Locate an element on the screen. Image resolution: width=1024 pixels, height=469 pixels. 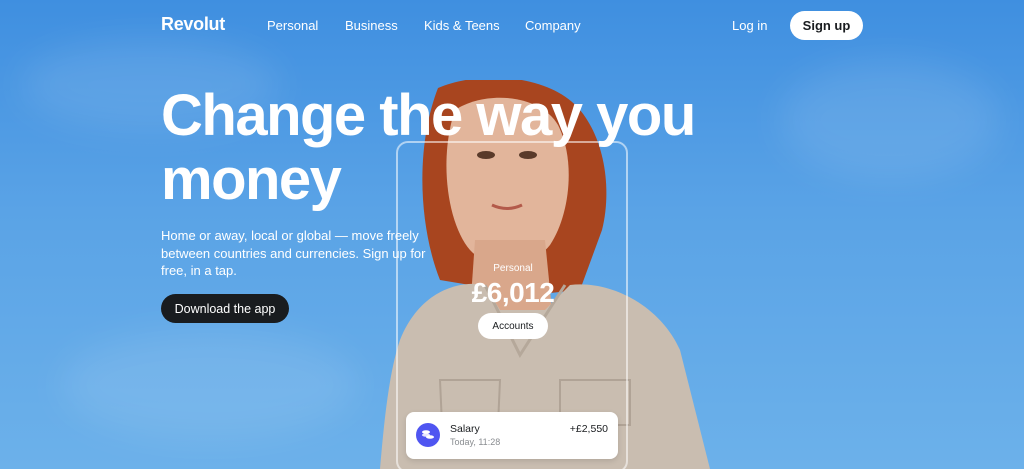
revolut-logo: Revolut is located at coordinates (193, 24).